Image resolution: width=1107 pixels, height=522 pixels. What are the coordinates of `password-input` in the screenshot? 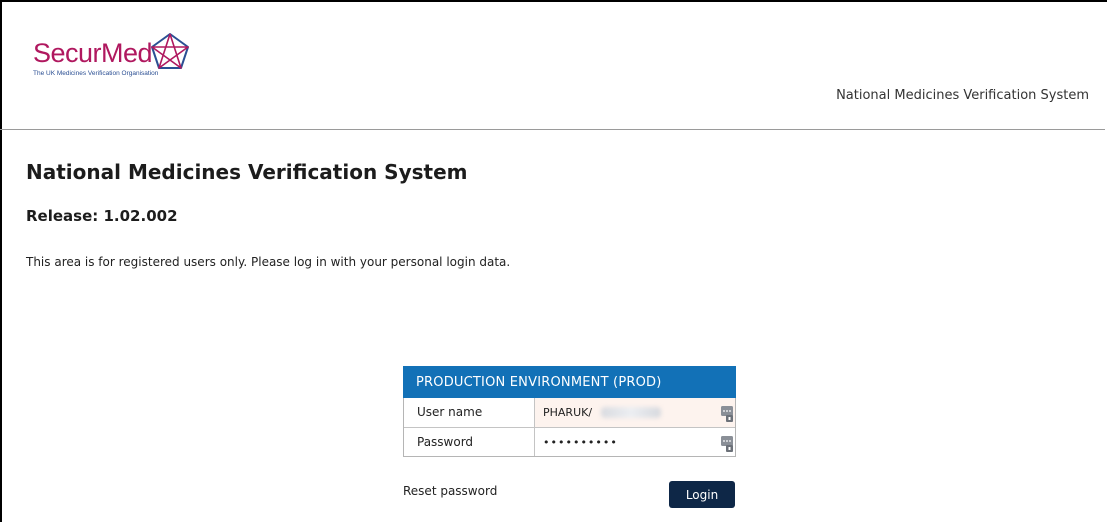 It's located at (635, 442).